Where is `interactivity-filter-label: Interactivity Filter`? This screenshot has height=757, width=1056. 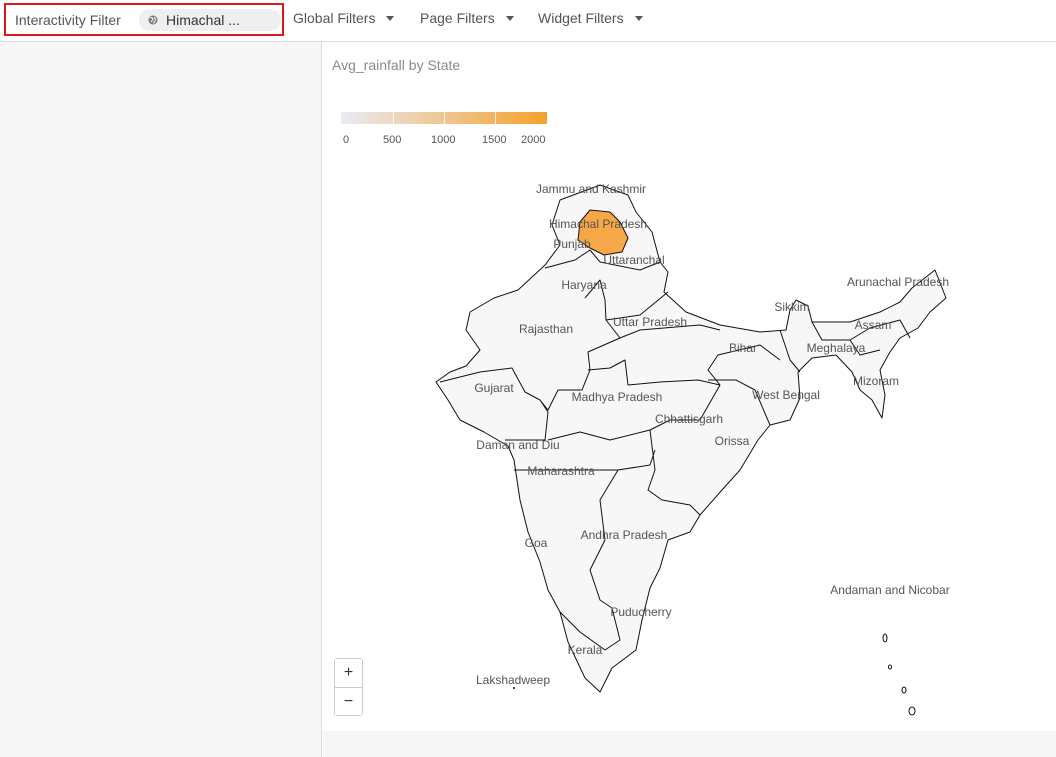
interactivity-filter-label: Interactivity Filter is located at coordinates (68, 19).